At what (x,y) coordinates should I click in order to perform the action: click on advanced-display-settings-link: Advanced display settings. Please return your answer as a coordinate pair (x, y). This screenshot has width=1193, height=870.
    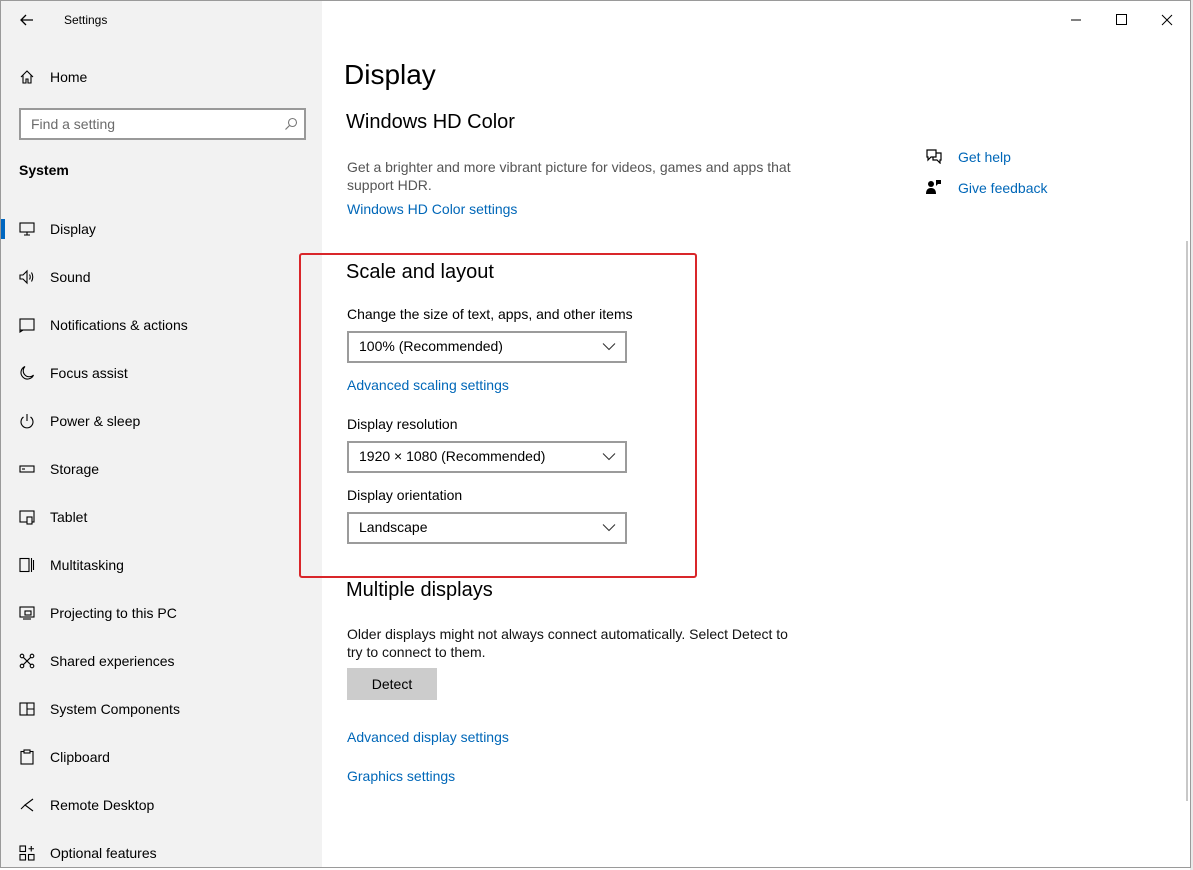
    Looking at the image, I should click on (428, 737).